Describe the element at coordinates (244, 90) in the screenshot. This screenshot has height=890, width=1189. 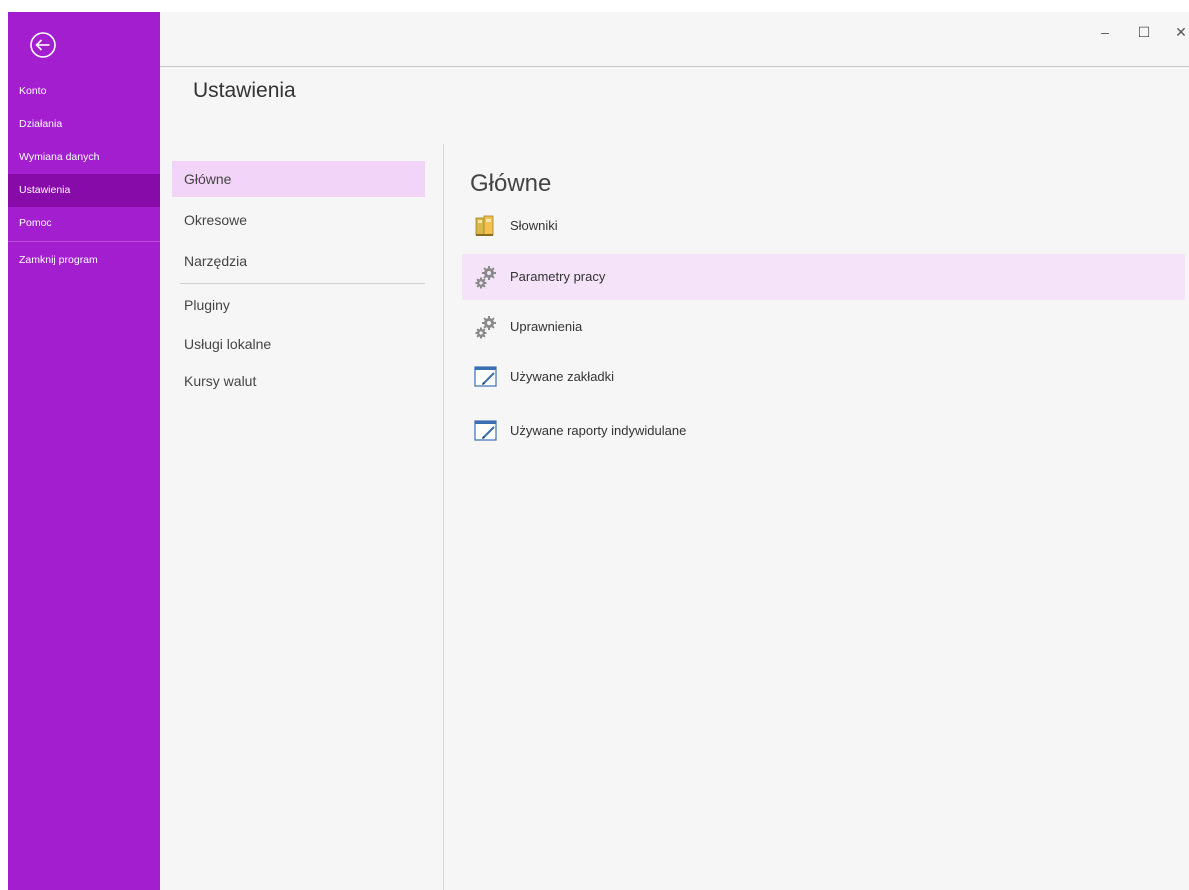
I see `page-title: Ustawienia` at that location.